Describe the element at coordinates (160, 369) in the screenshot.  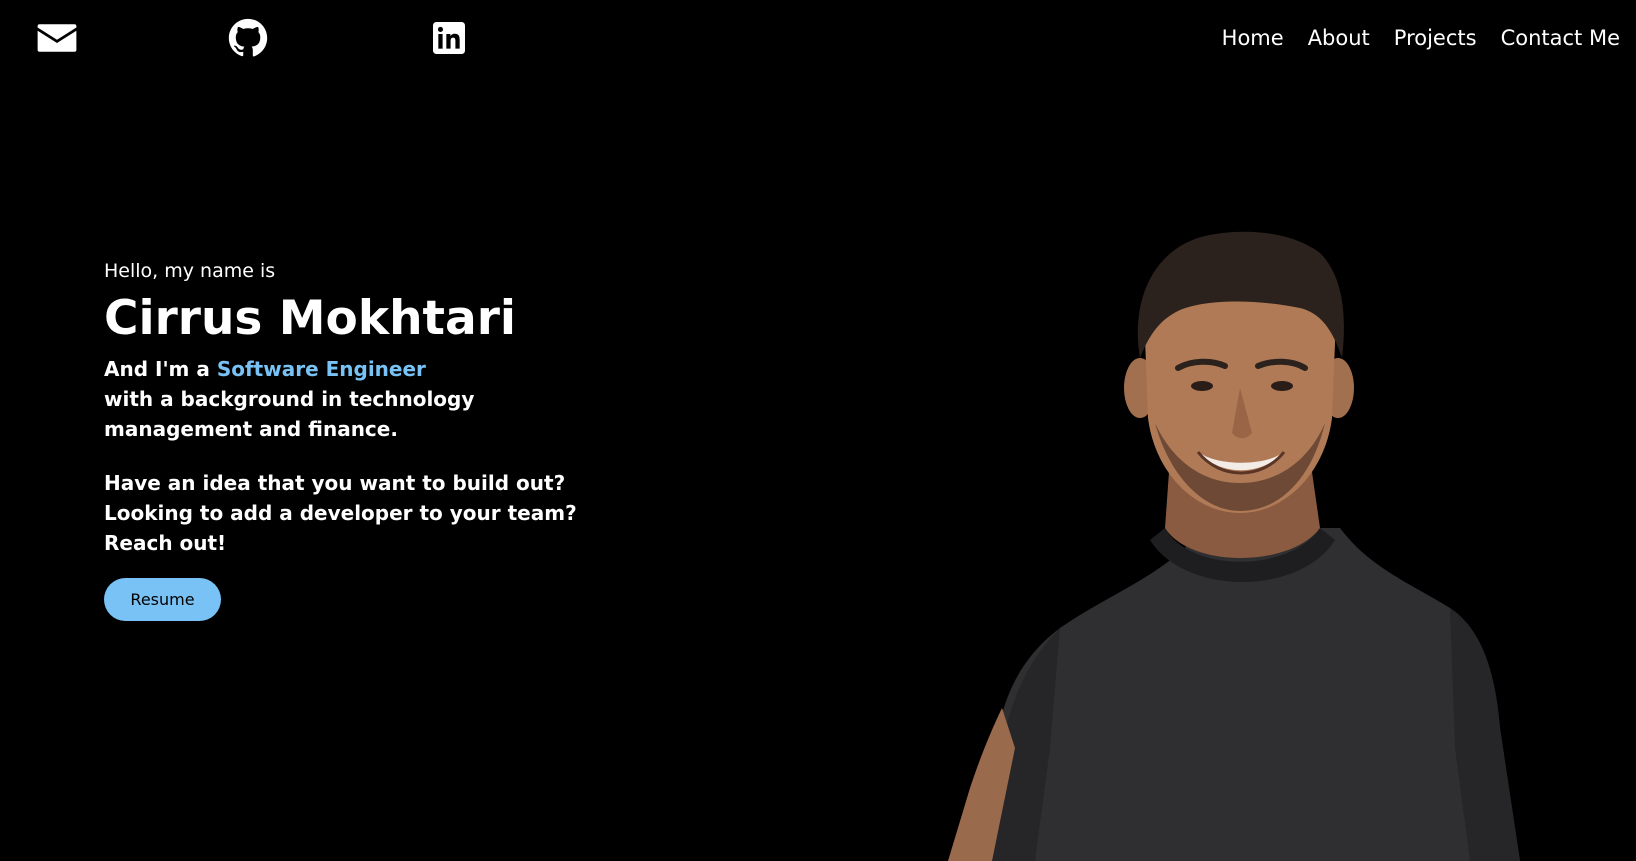
I see `role-prefix: And I'm a` at that location.